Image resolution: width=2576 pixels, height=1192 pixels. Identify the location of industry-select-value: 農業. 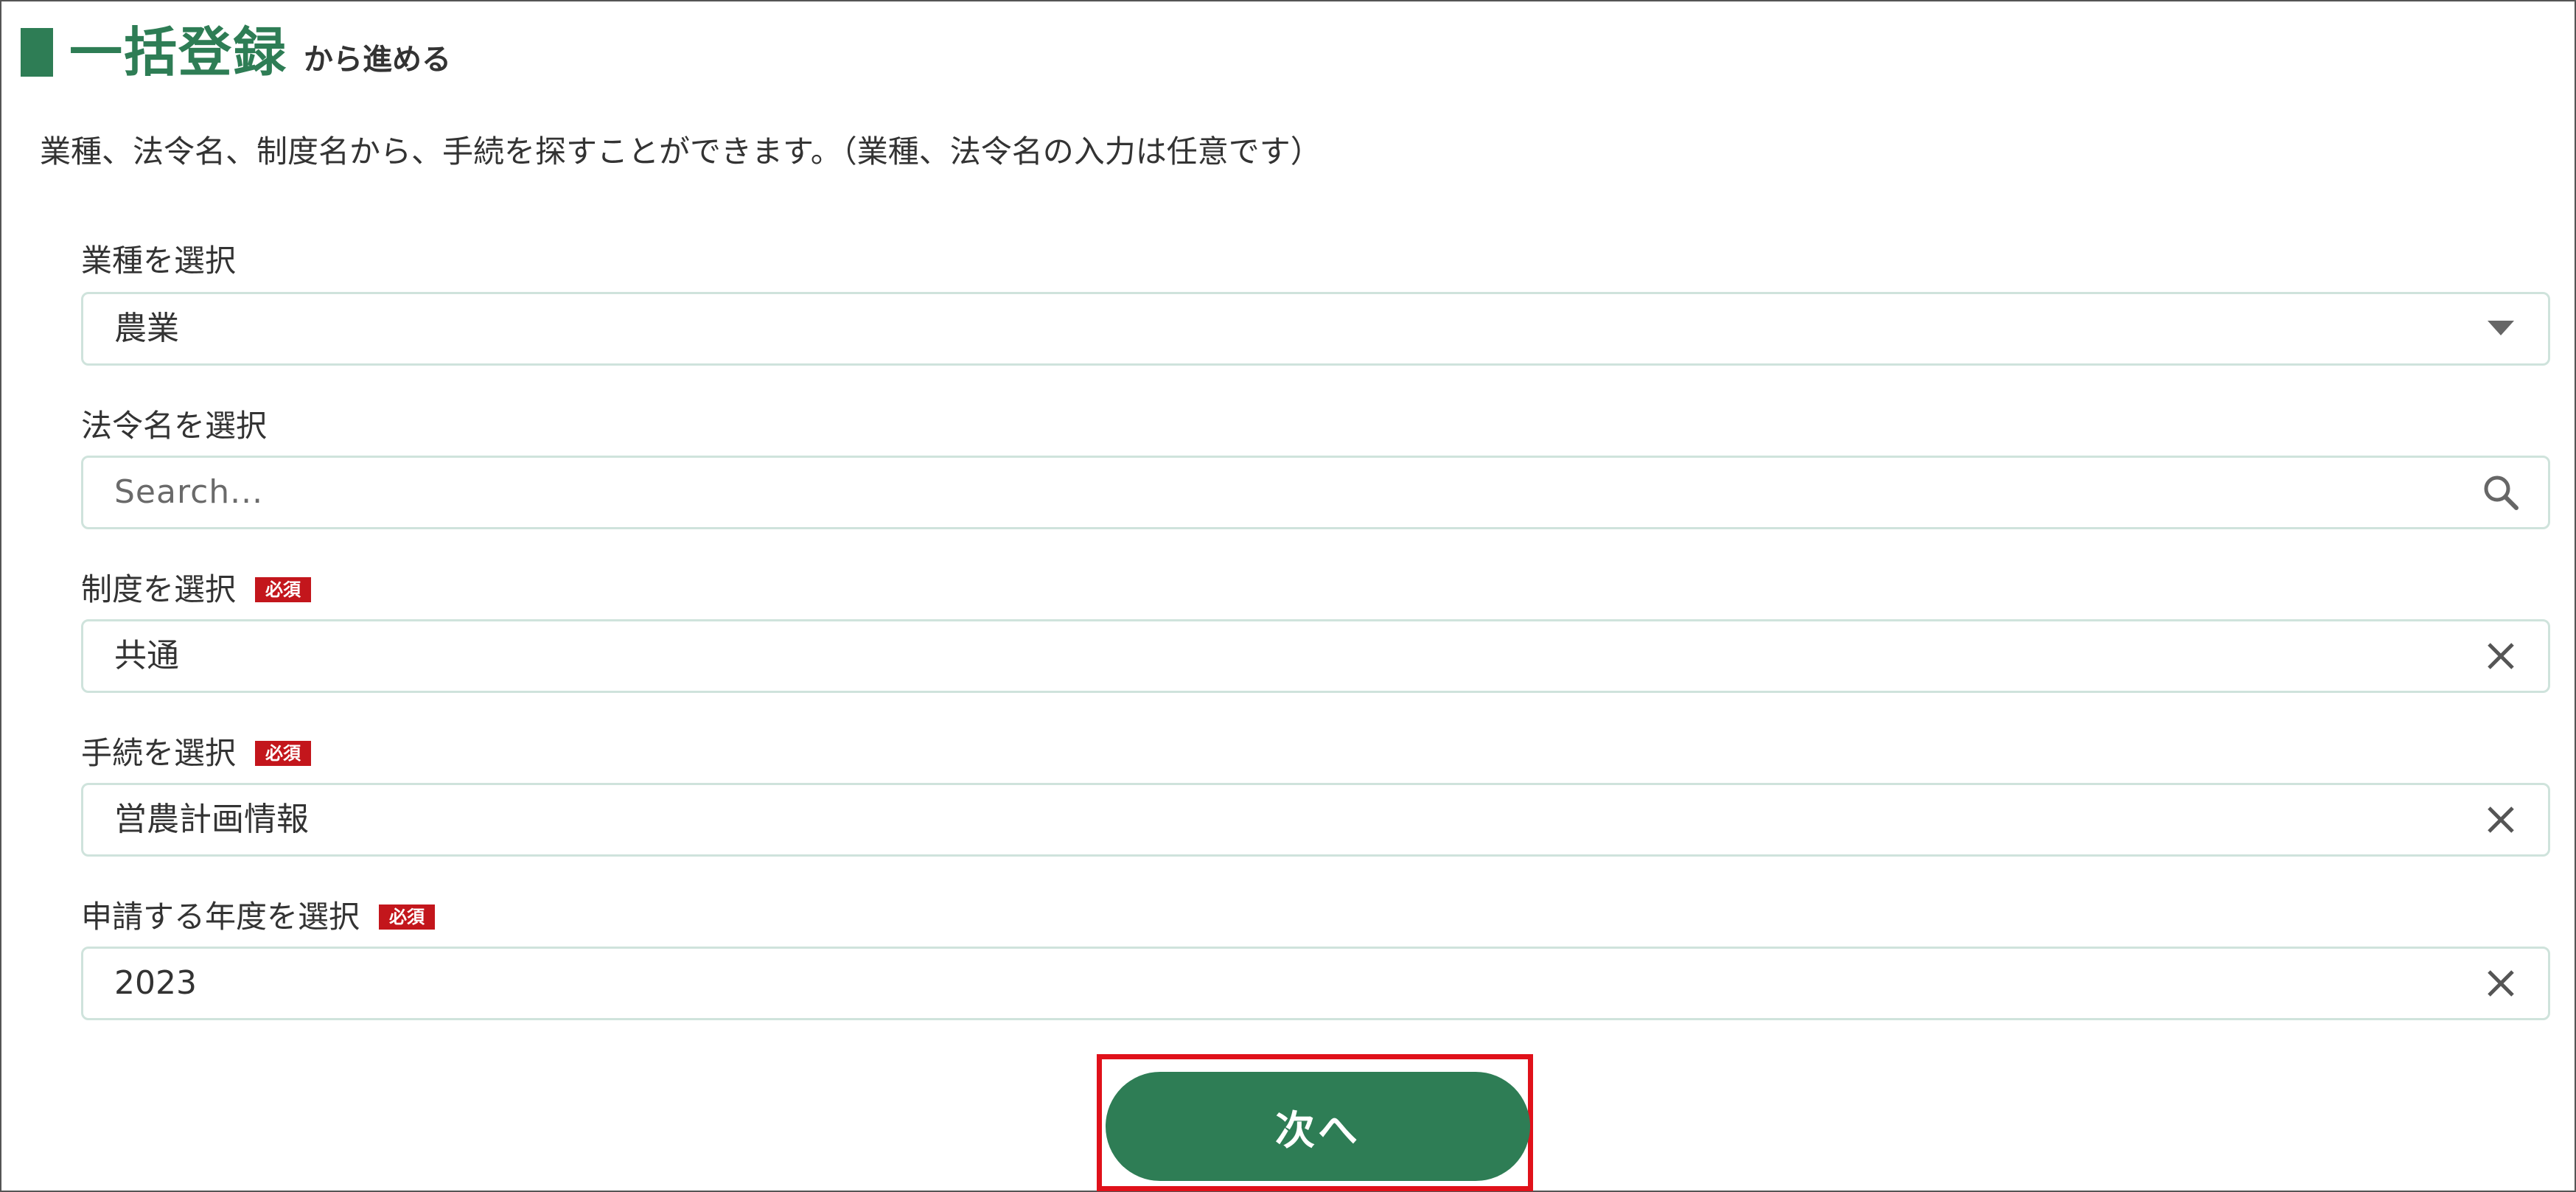
(146, 328).